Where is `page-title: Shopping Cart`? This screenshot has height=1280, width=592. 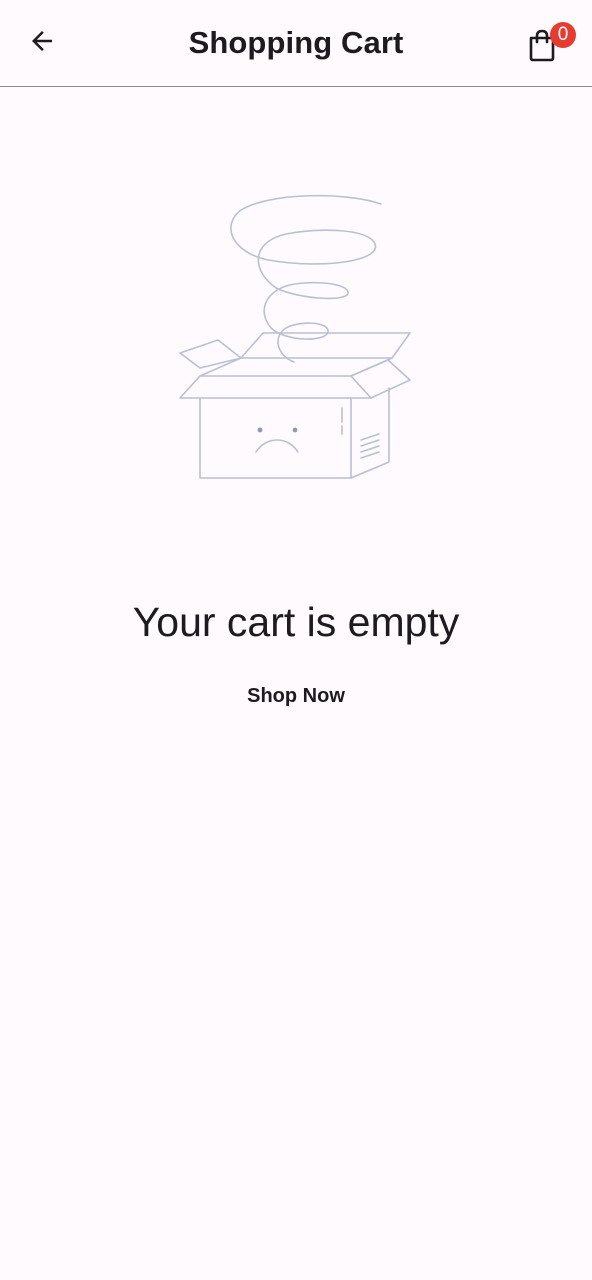 page-title: Shopping Cart is located at coordinates (296, 42).